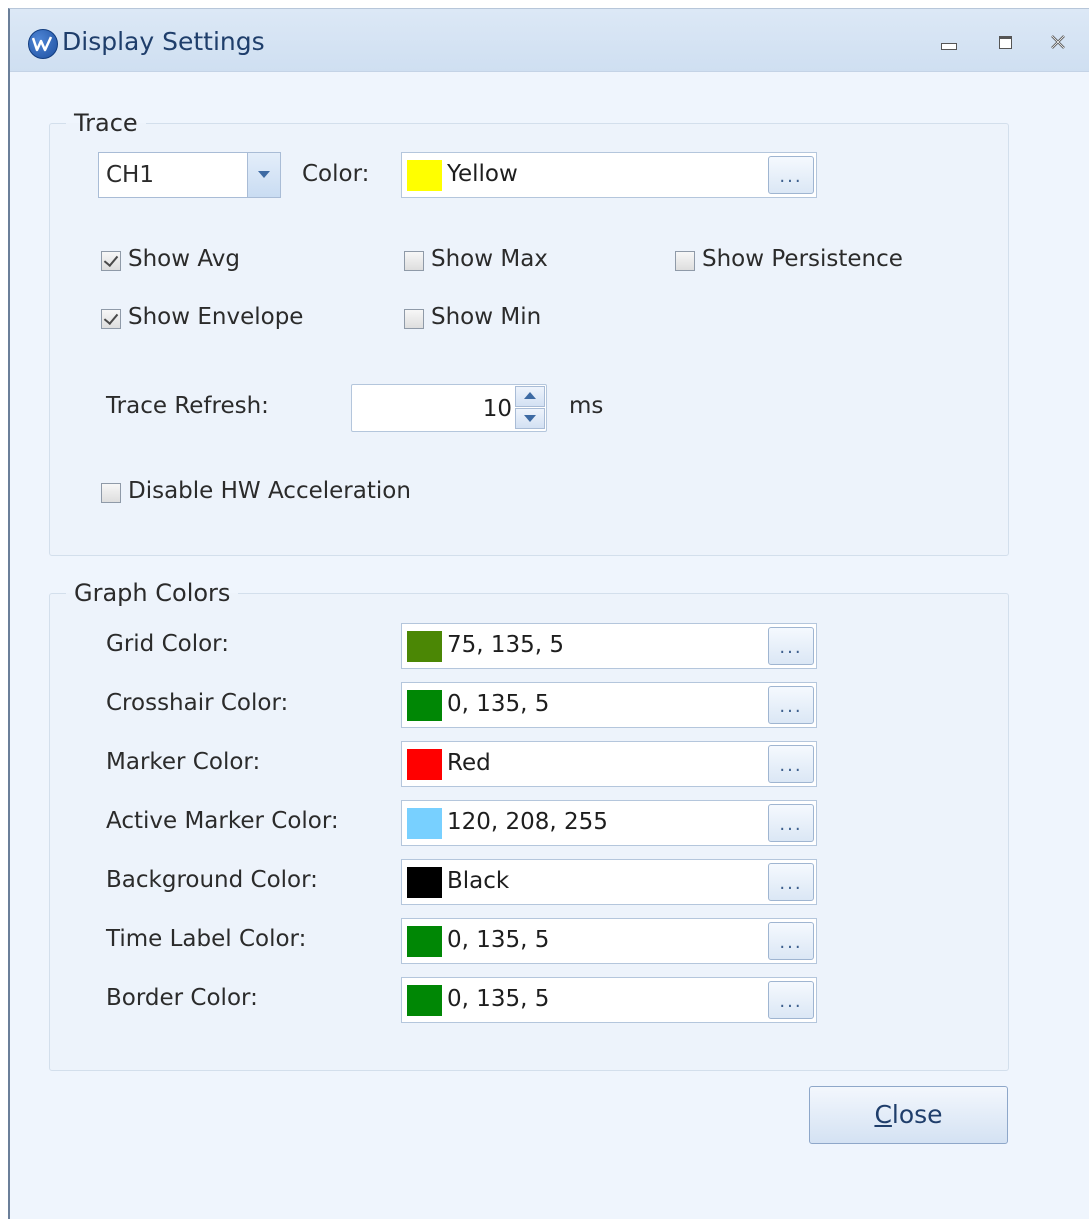  I want to click on show-persistence-label: Show Persistence, so click(802, 259).